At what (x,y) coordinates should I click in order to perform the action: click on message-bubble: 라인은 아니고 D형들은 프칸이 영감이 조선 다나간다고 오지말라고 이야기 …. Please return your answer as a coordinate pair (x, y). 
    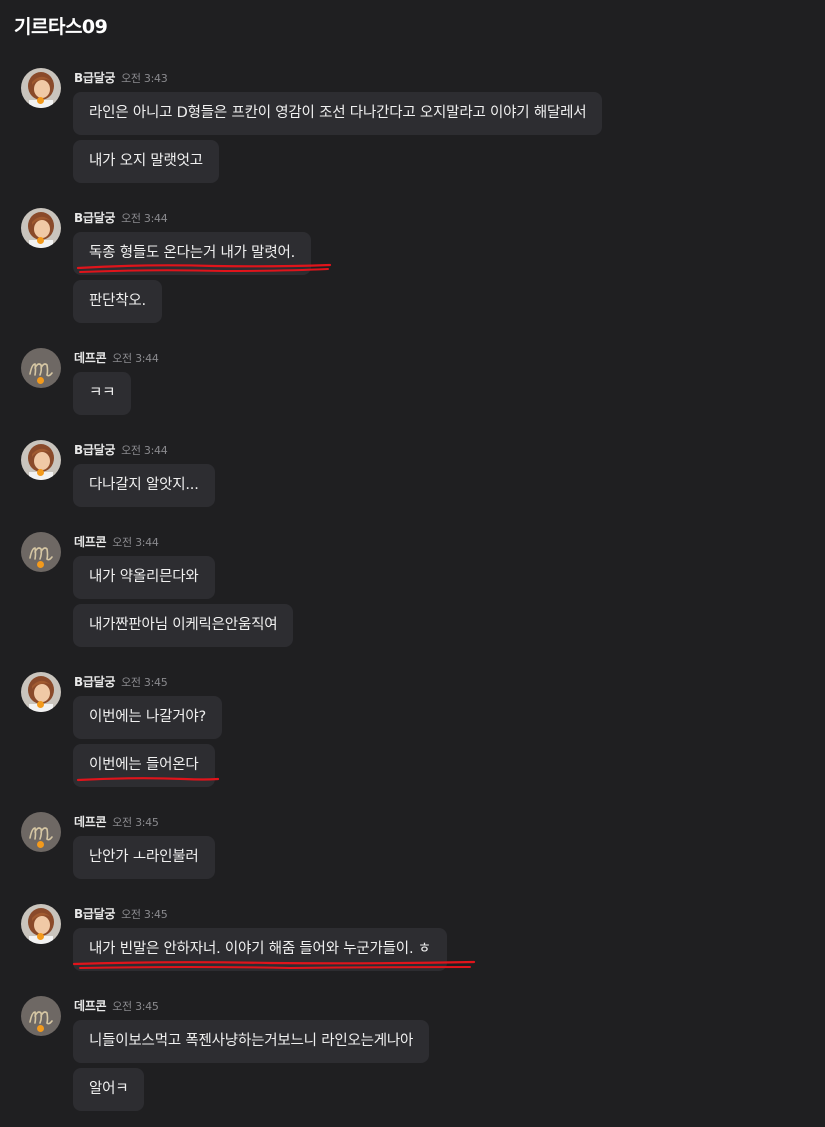
    Looking at the image, I should click on (338, 113).